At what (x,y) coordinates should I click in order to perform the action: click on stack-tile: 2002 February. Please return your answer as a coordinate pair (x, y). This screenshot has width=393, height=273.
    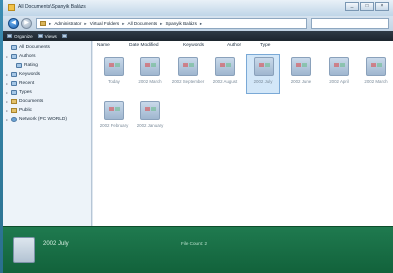
    Looking at the image, I should click on (114, 119).